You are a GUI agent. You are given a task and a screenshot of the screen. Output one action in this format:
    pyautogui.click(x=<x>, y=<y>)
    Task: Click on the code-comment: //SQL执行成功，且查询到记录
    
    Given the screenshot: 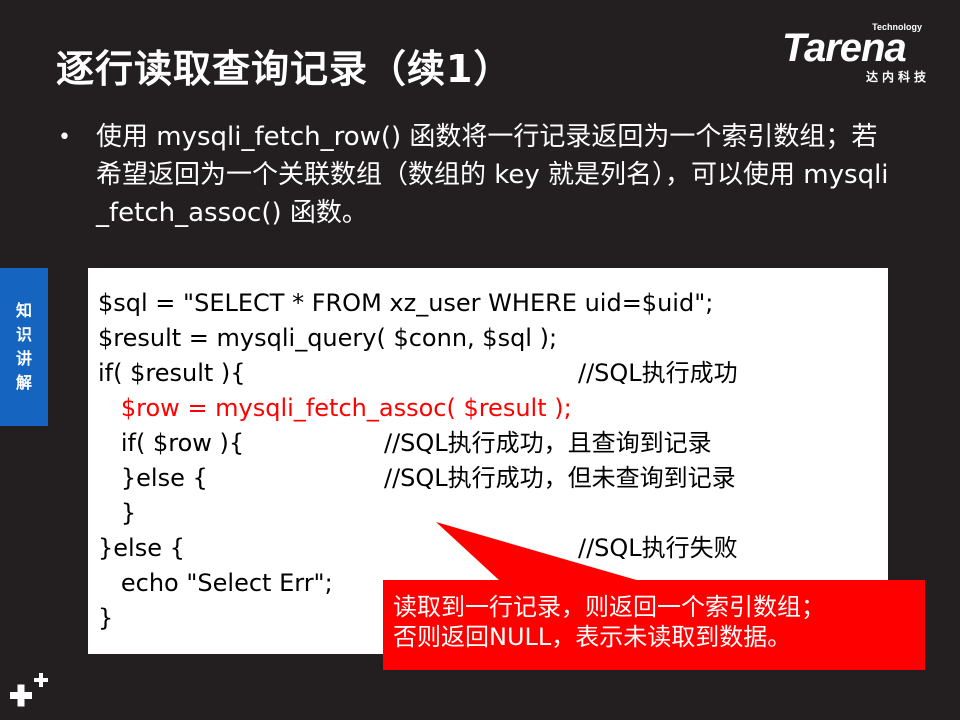 What is the action you would take?
    pyautogui.click(x=548, y=443)
    